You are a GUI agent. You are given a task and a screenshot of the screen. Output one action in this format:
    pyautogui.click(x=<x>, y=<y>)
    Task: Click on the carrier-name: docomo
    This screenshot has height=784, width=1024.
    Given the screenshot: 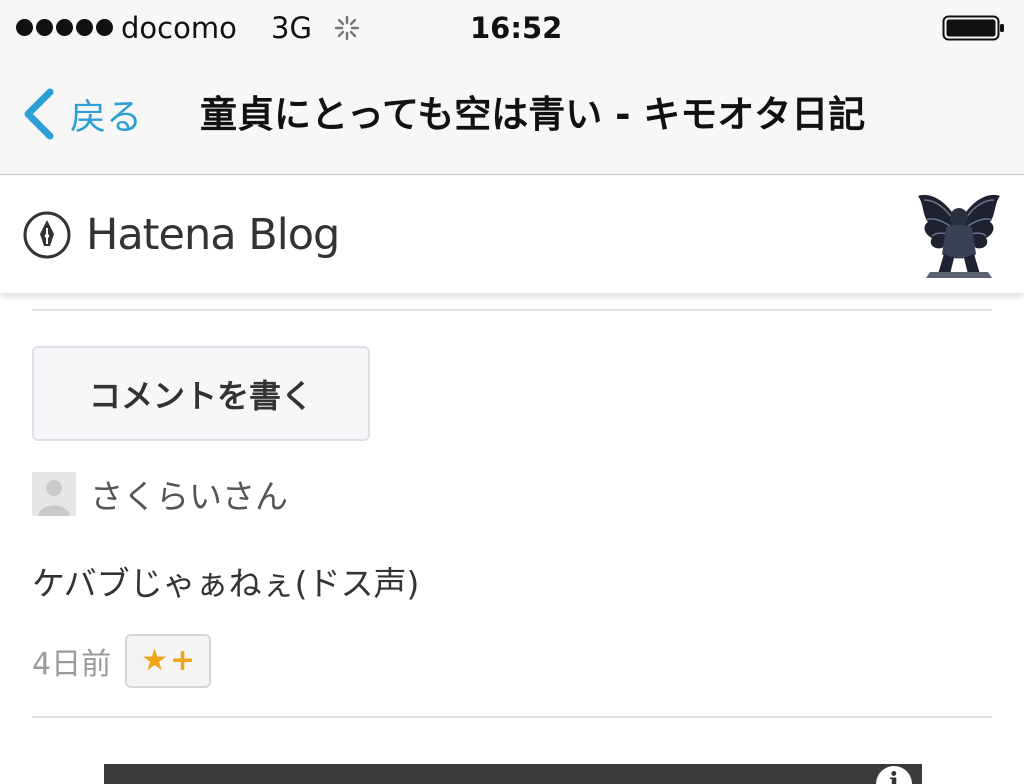 What is the action you would take?
    pyautogui.click(x=179, y=28)
    